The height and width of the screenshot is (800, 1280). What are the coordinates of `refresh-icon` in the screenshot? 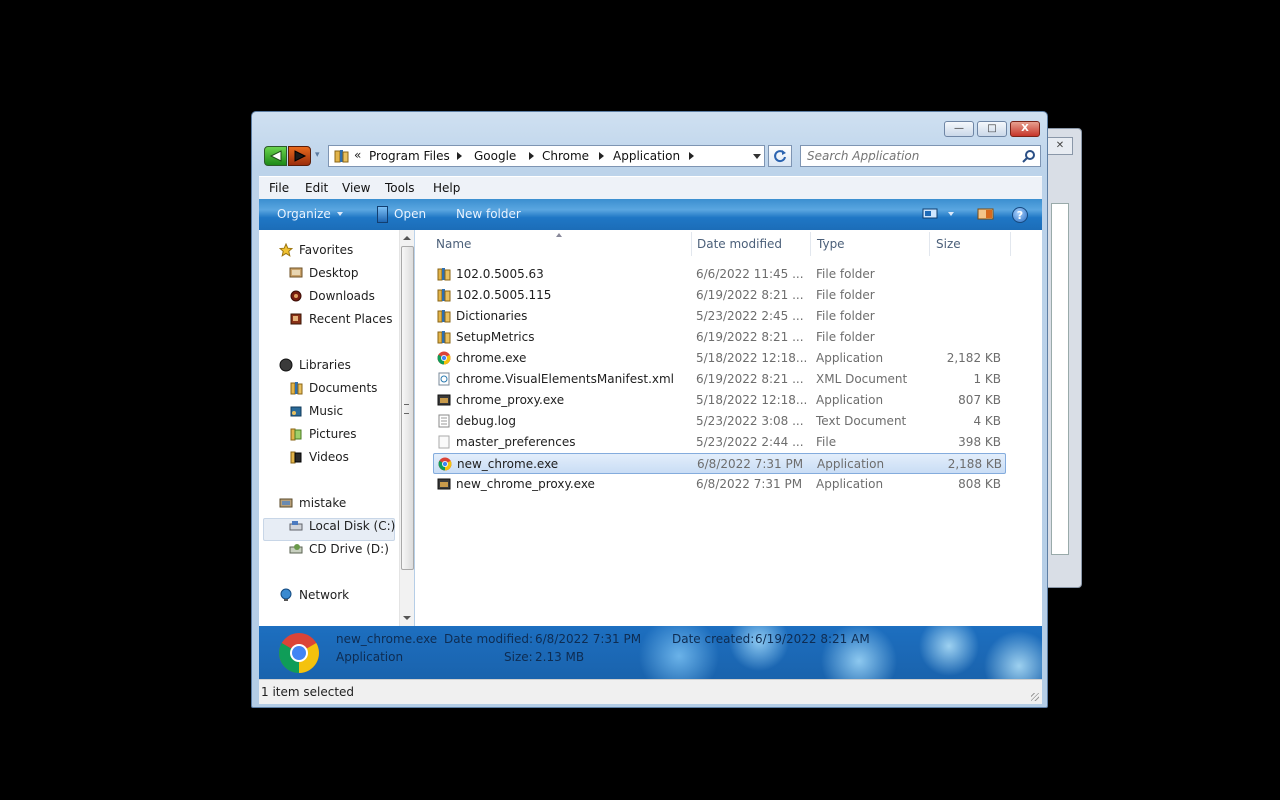 It's located at (780, 156).